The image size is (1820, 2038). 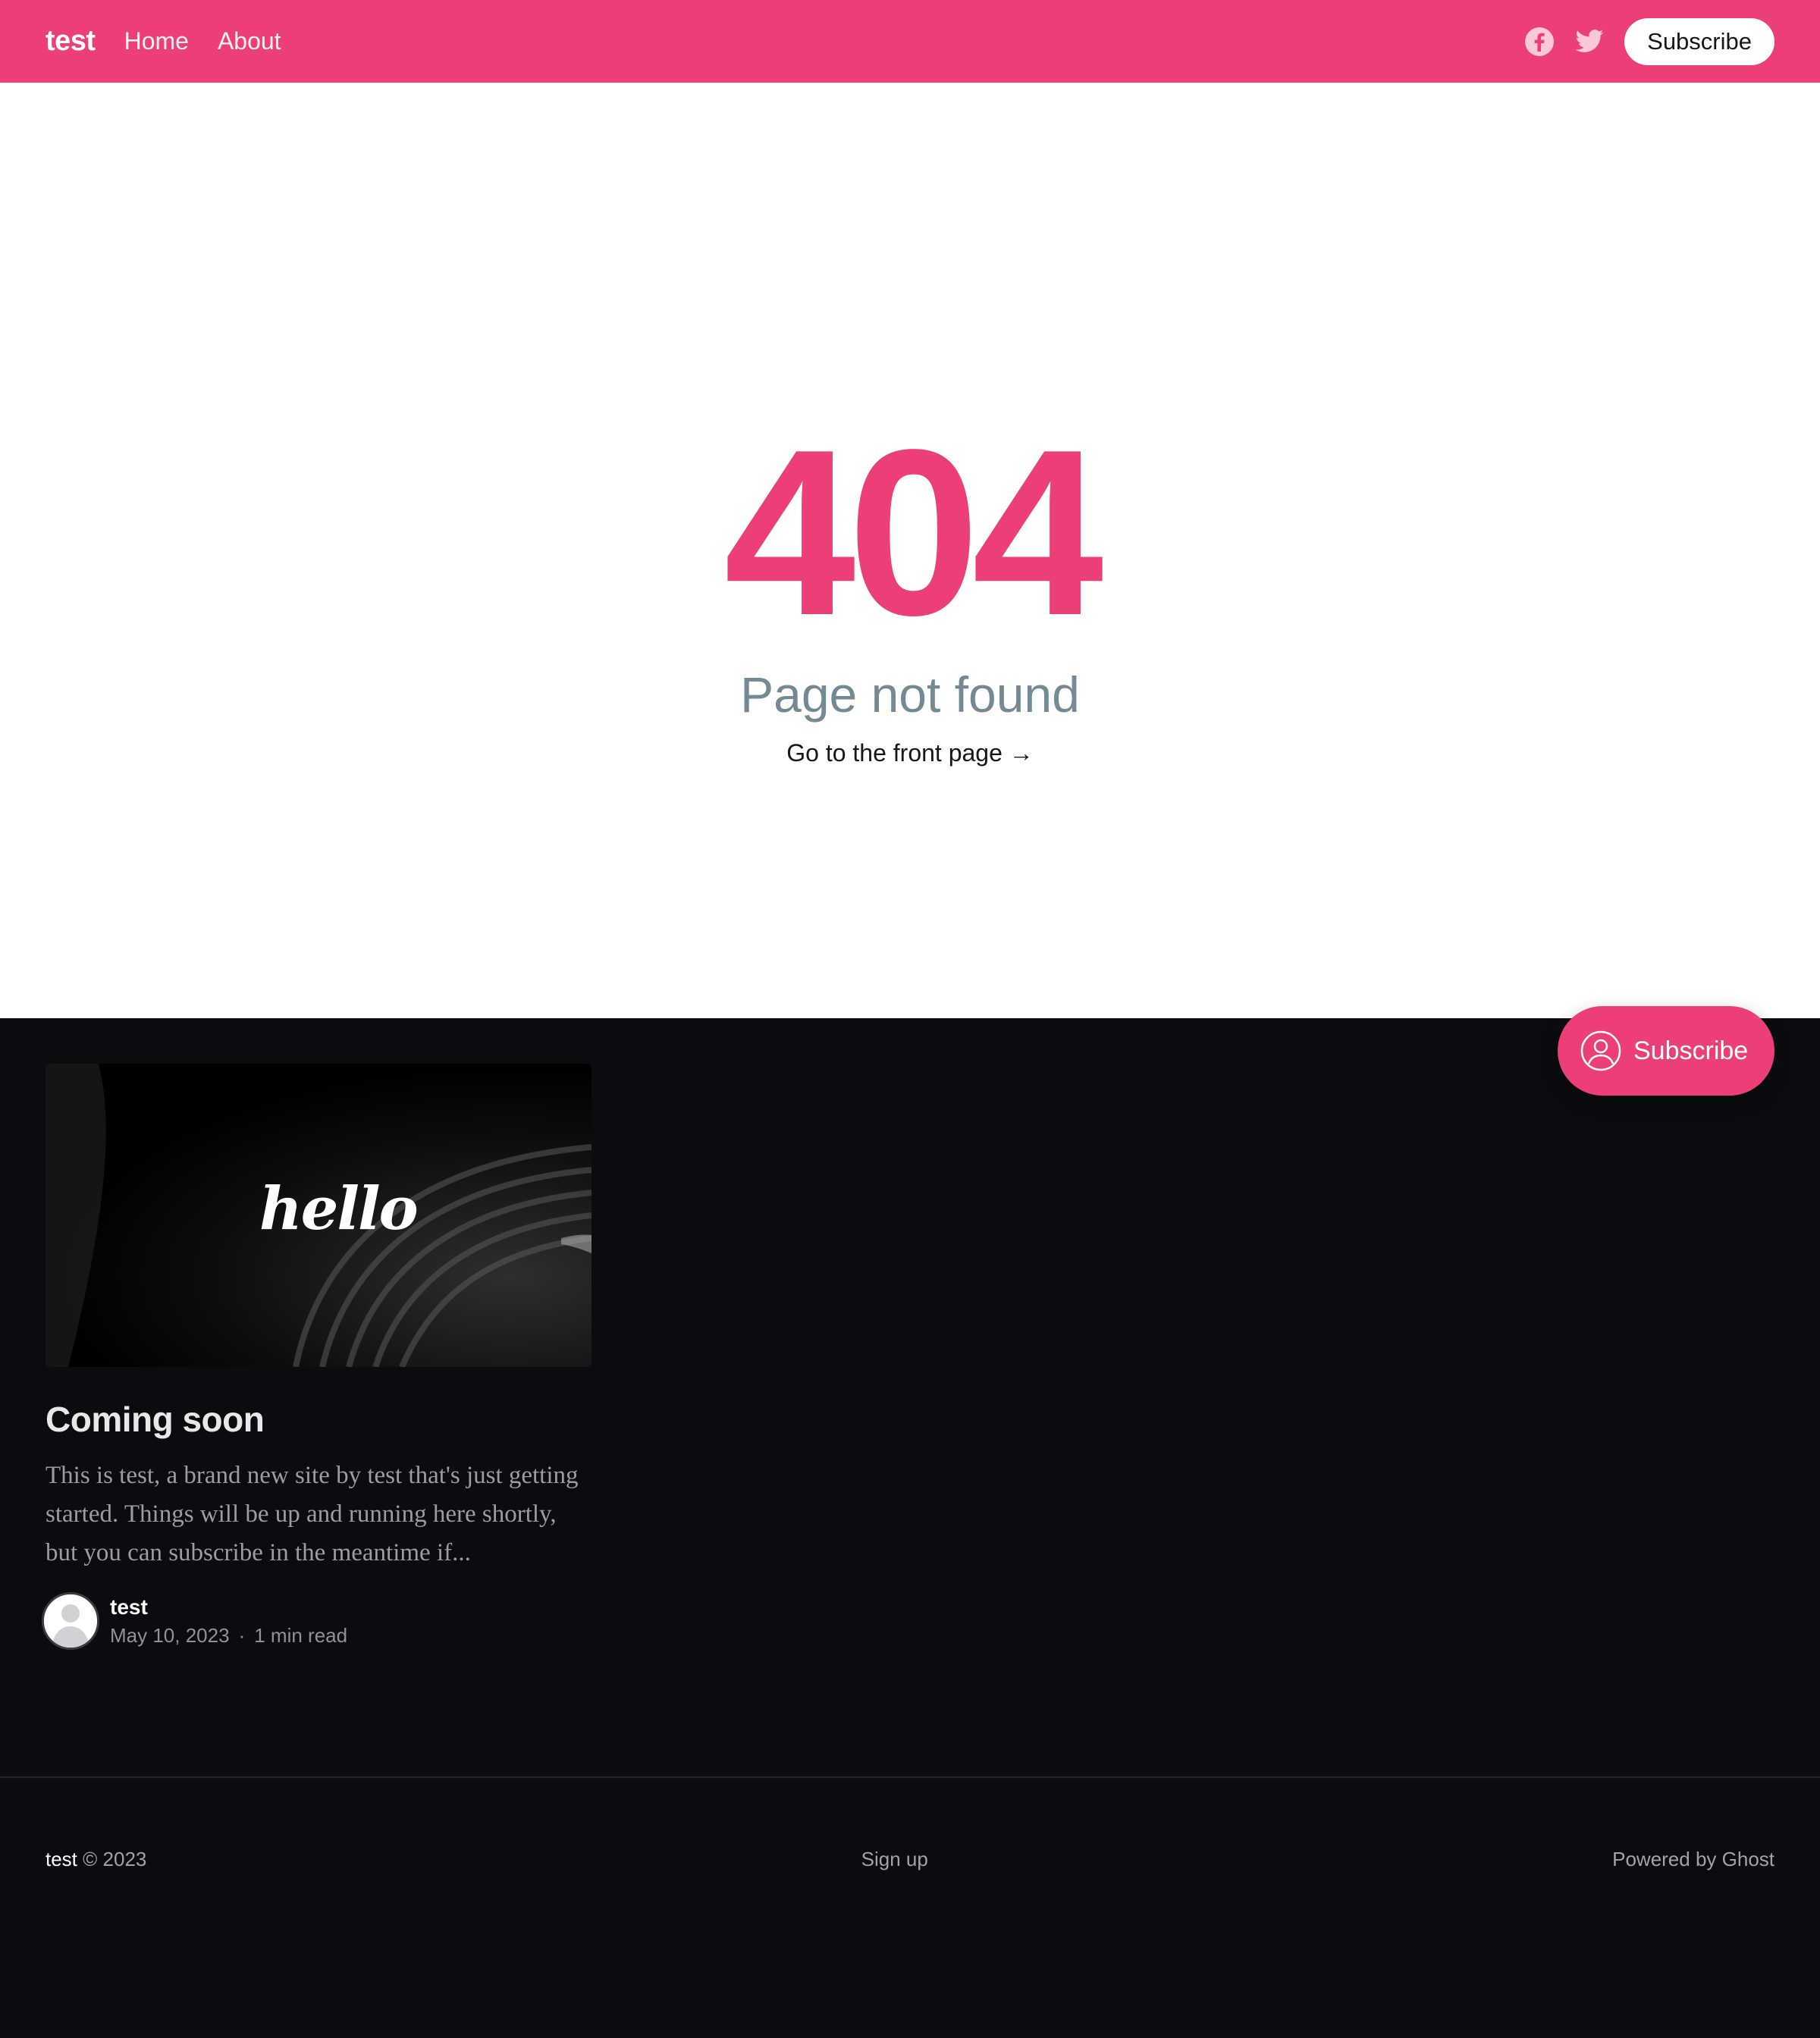 What do you see at coordinates (910, 694) in the screenshot?
I see `error-description: Page not found` at bounding box center [910, 694].